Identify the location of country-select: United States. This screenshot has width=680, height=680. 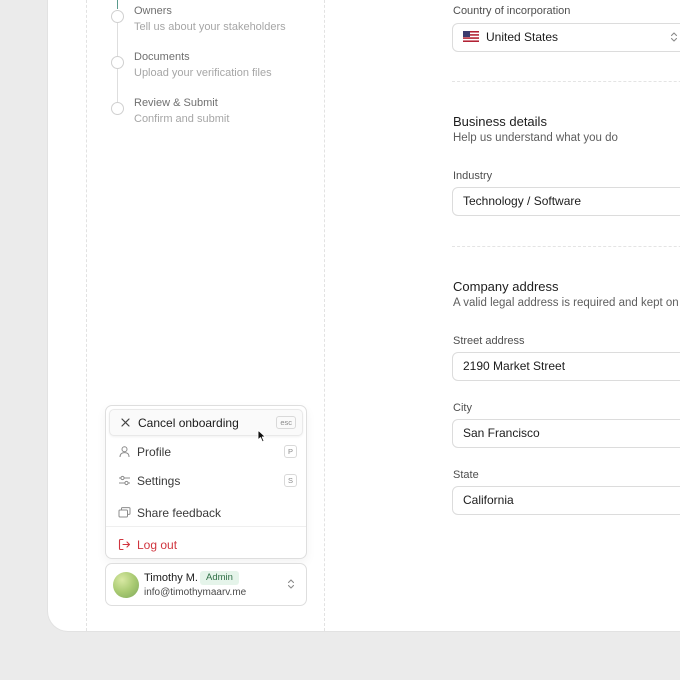
(566, 37).